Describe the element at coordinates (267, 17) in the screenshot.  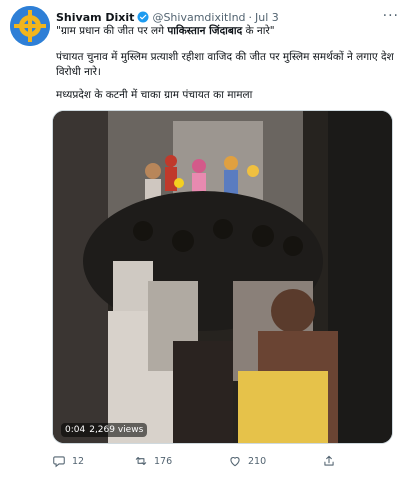
I see `tweet-date: Jul 3` at that location.